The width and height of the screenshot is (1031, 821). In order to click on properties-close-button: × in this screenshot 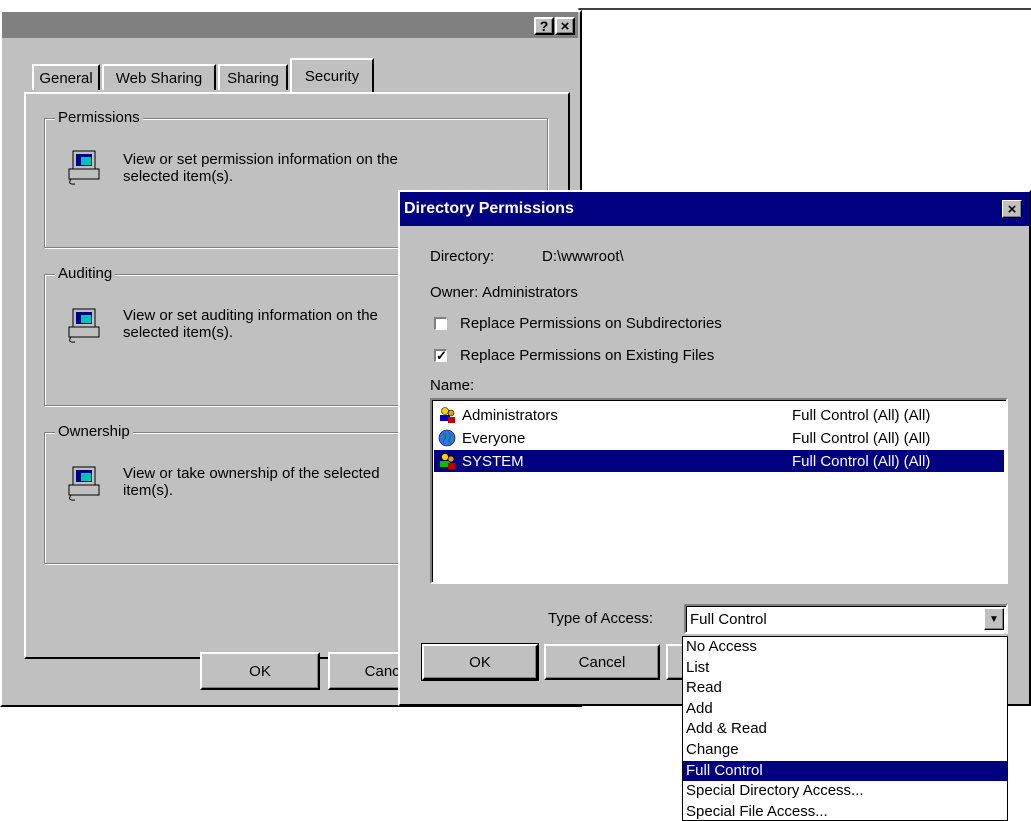, I will do `click(565, 26)`.